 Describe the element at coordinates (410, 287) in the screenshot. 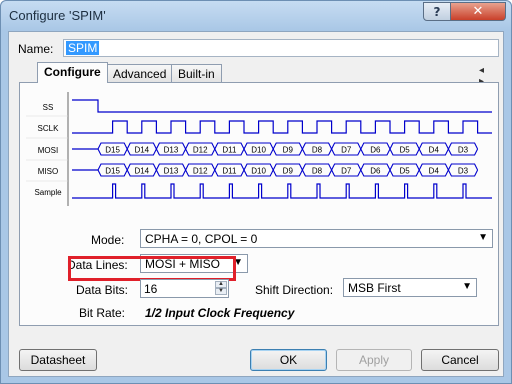

I see `shift-direction-select: MSB First ▼` at that location.